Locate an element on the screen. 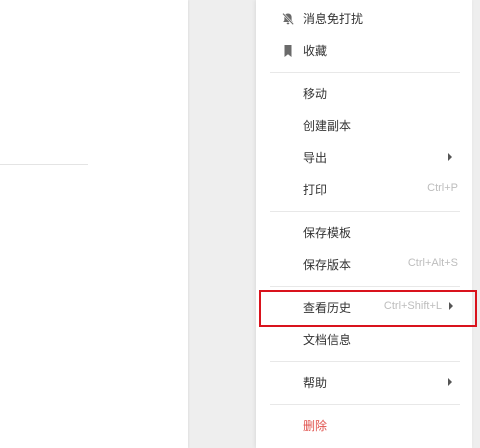  menu-item-move: 移动 is located at coordinates (364, 93).